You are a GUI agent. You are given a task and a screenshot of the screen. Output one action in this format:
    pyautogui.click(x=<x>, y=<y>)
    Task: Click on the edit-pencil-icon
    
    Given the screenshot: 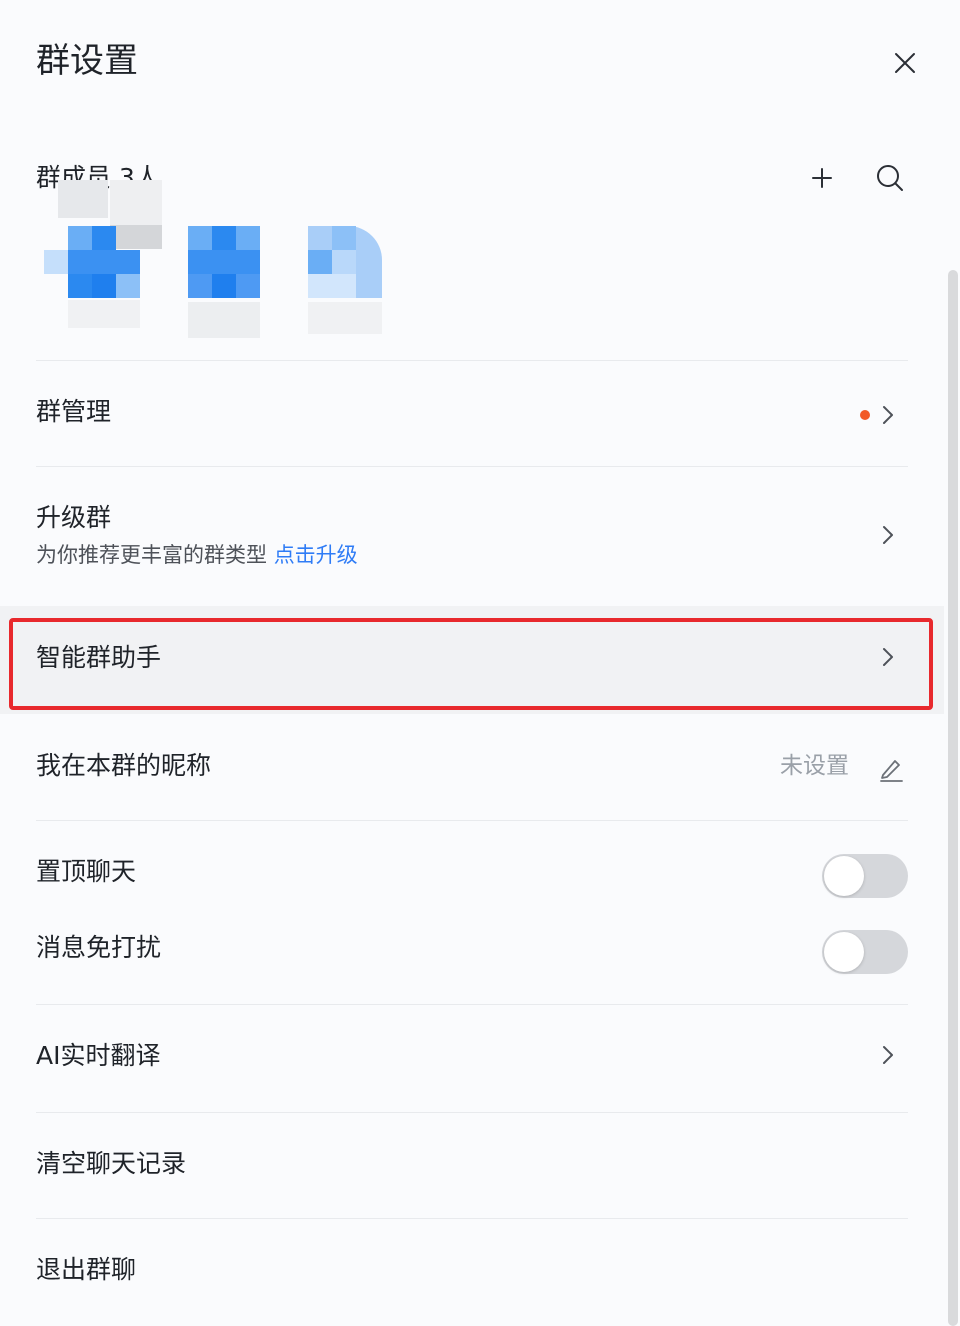 What is the action you would take?
    pyautogui.click(x=891, y=769)
    